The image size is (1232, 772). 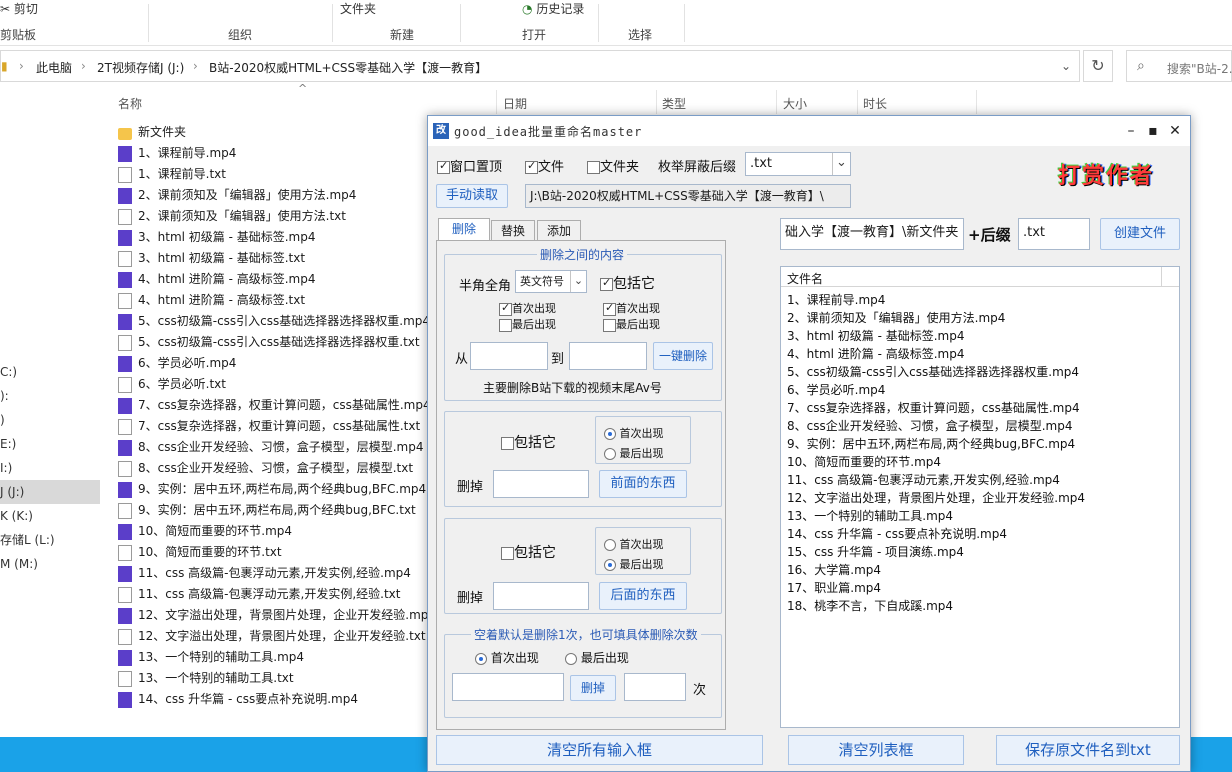 What do you see at coordinates (936, 534) in the screenshot?
I see `list-item: 14、css 升华篇 - css要点补充说明.mp4` at bounding box center [936, 534].